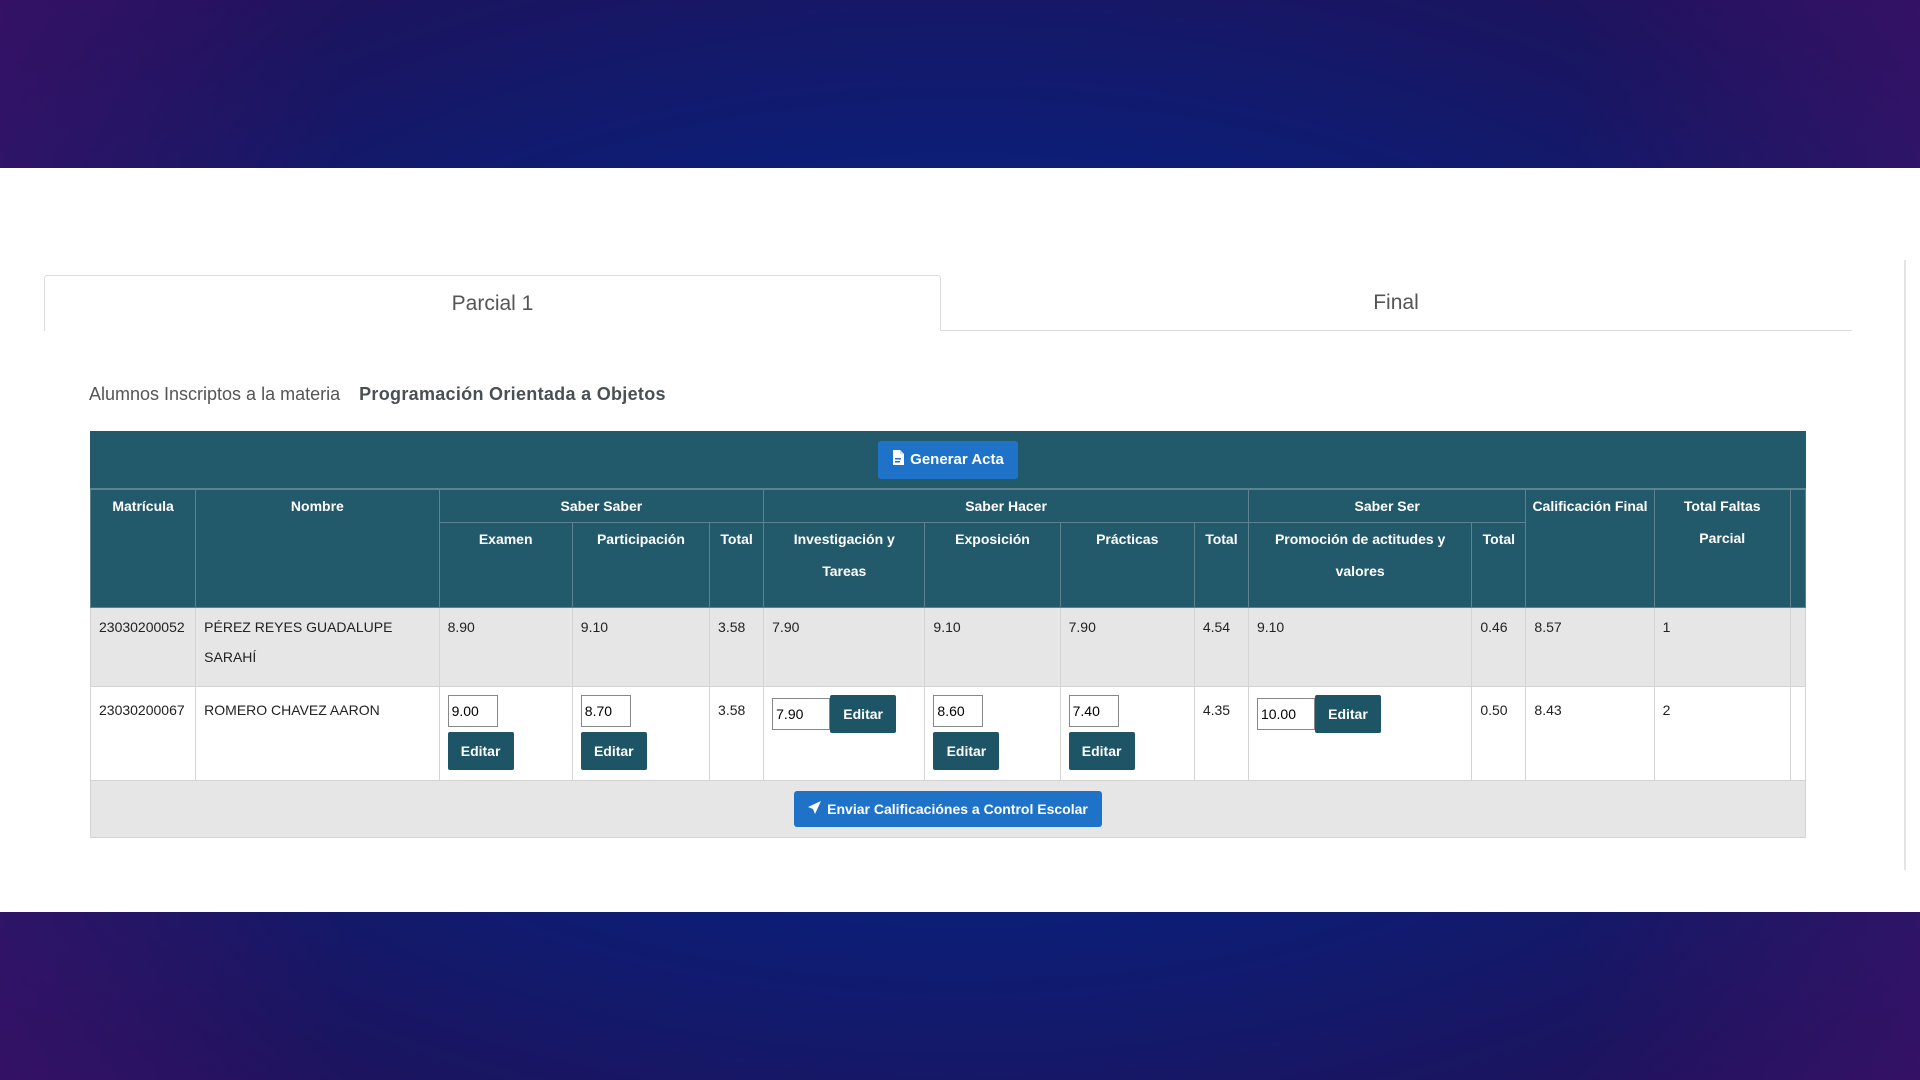 The width and height of the screenshot is (1920, 1080). Describe the element at coordinates (1221, 733) in the screenshot. I see `cell-total-hacer: 4.35` at that location.